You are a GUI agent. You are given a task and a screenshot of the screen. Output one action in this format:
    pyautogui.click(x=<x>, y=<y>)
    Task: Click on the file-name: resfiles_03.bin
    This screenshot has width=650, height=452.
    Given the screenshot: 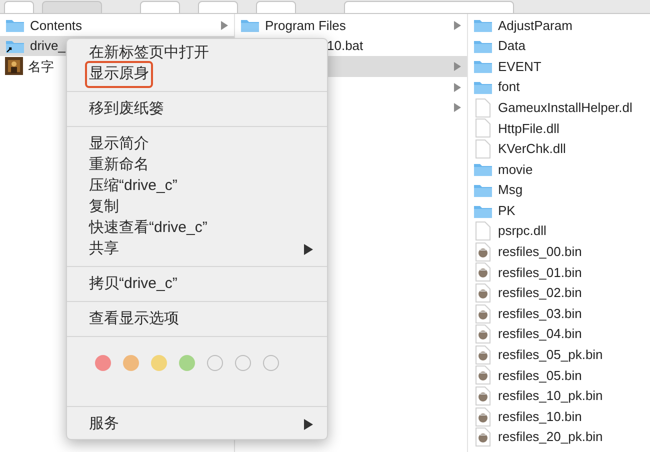 What is the action you would take?
    pyautogui.click(x=540, y=313)
    